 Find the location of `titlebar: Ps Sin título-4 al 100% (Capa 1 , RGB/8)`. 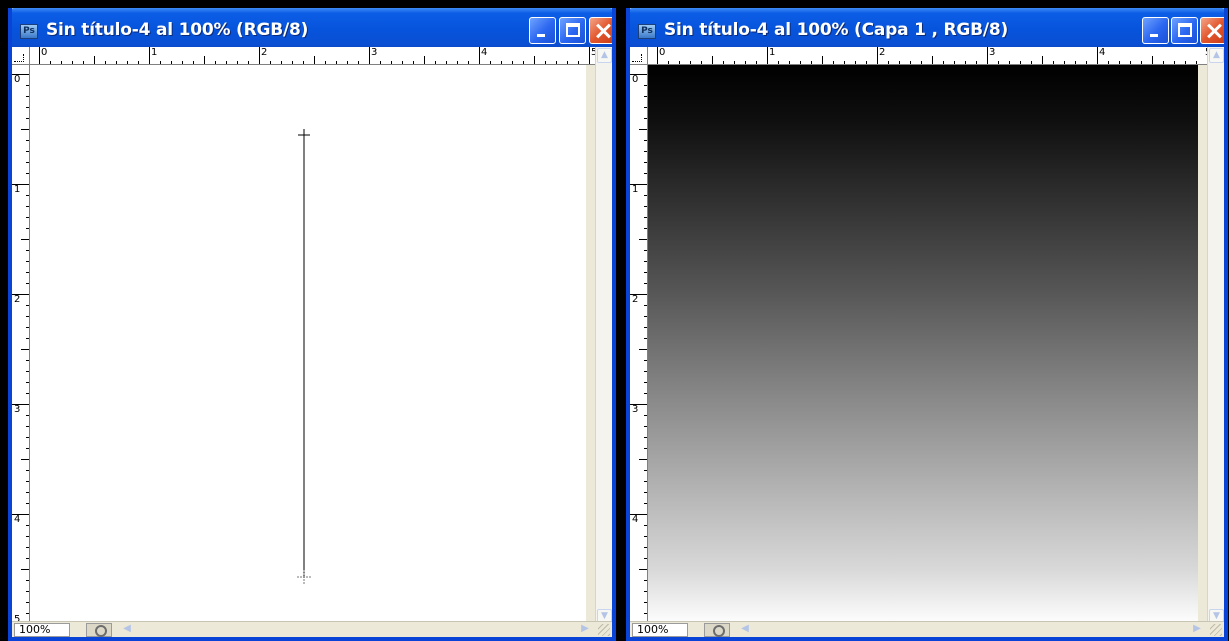

titlebar: Ps Sin título-4 al 100% (Capa 1 , RGB/8) is located at coordinates (927, 29).